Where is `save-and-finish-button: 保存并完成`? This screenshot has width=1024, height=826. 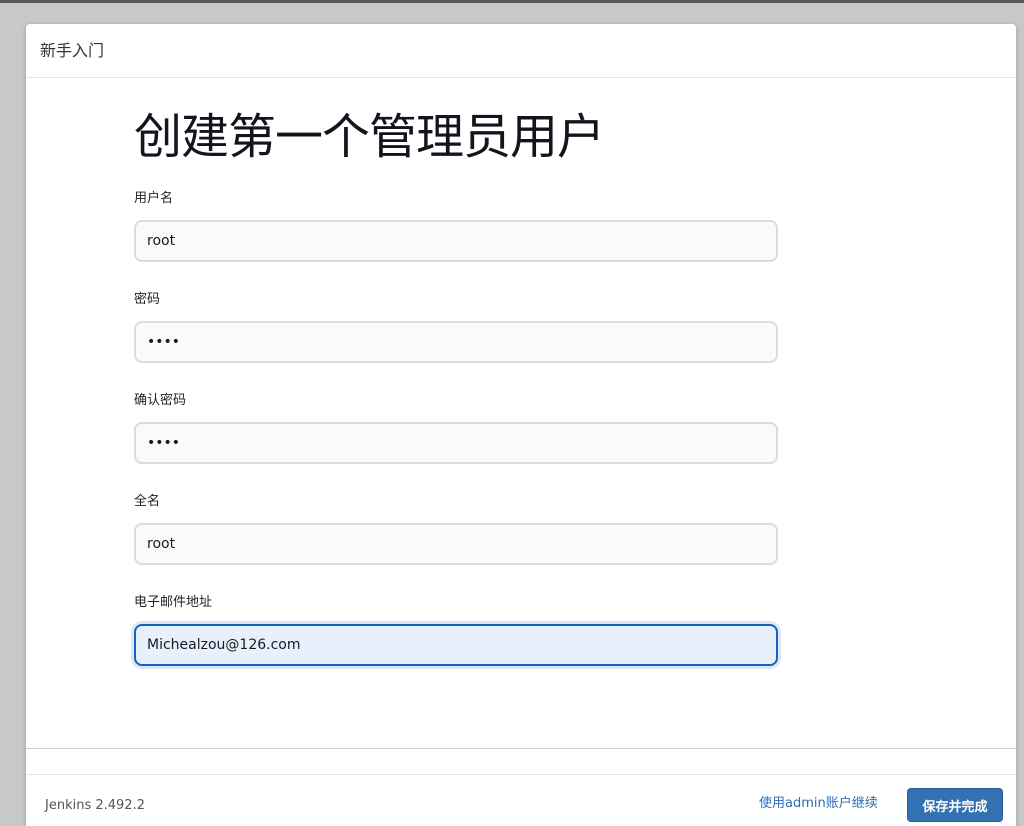
save-and-finish-button: 保存并完成 is located at coordinates (955, 805).